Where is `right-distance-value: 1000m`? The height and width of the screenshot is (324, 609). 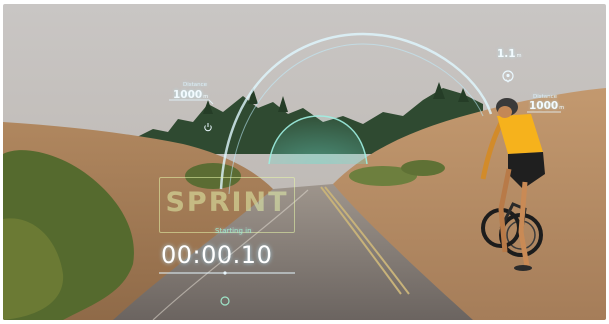 right-distance-value: 1000m is located at coordinates (547, 106).